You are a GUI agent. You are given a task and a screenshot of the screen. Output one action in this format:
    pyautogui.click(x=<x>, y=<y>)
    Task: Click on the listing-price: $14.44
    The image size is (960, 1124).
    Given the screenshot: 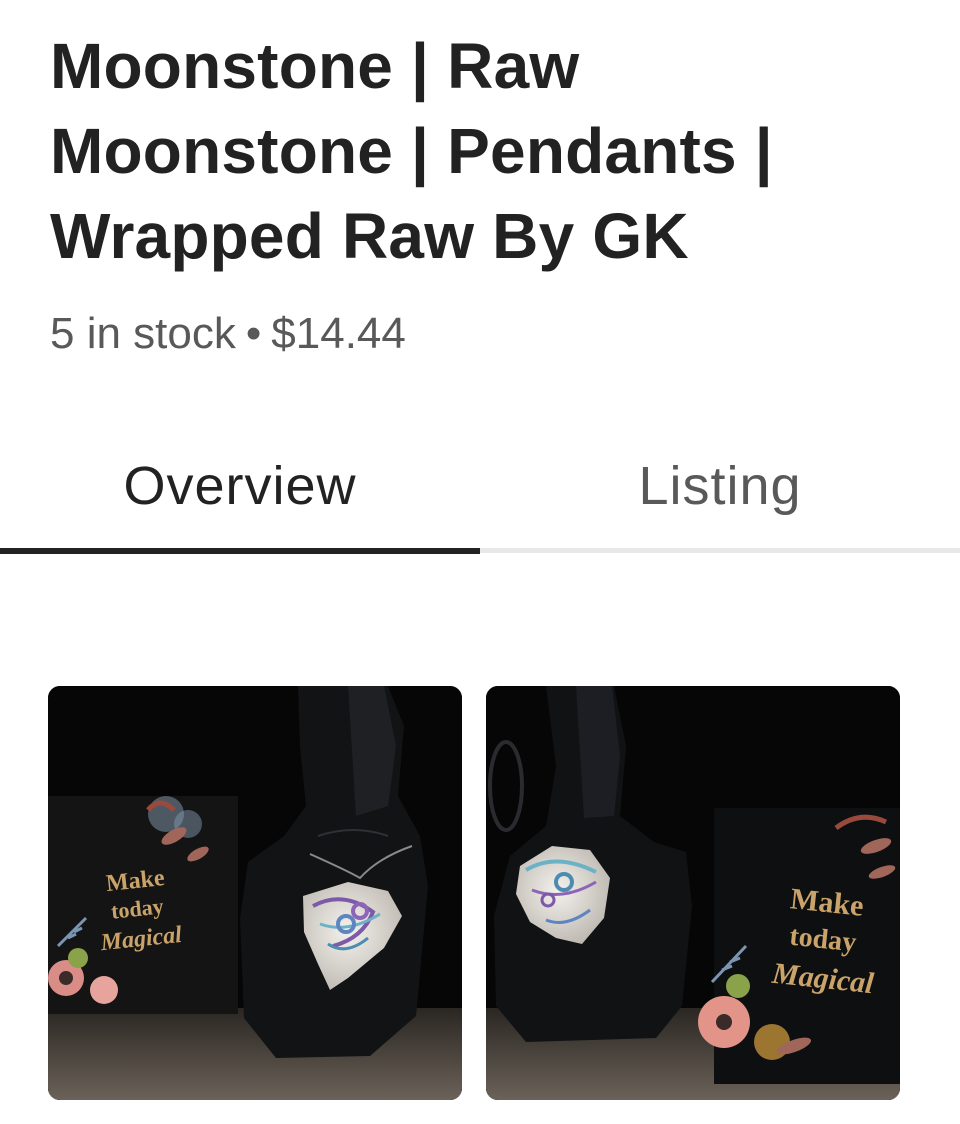 What is the action you would take?
    pyautogui.click(x=338, y=333)
    